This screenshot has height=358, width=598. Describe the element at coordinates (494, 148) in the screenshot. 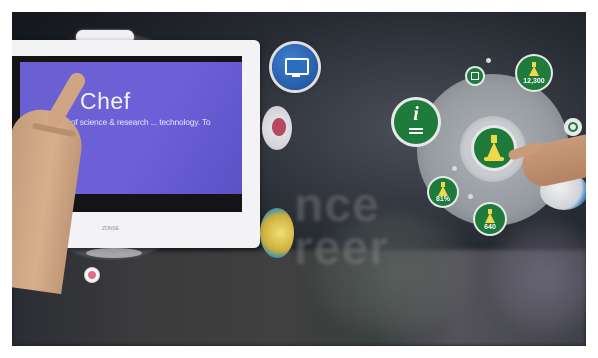

I see `flask-icon` at that location.